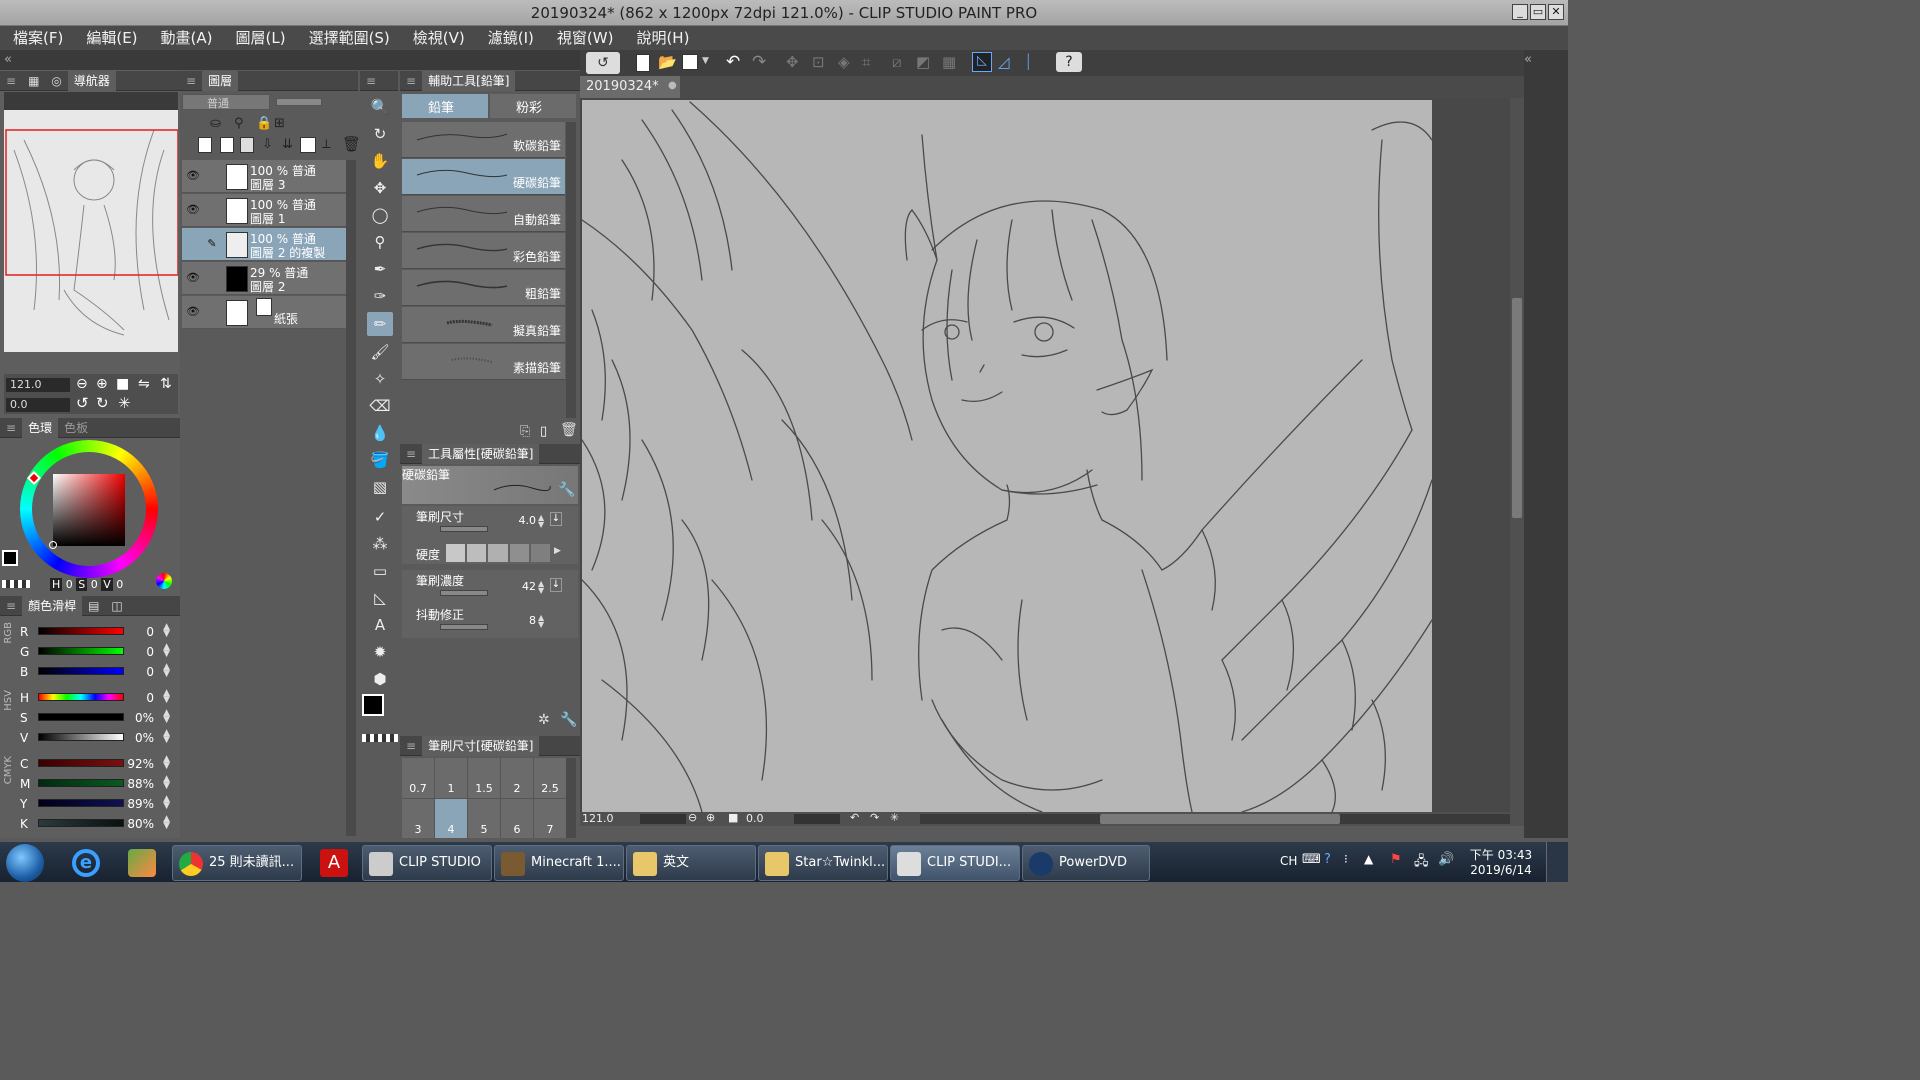  What do you see at coordinates (568, 720) in the screenshot?
I see `subtool-wrench-icon: 🔧` at bounding box center [568, 720].